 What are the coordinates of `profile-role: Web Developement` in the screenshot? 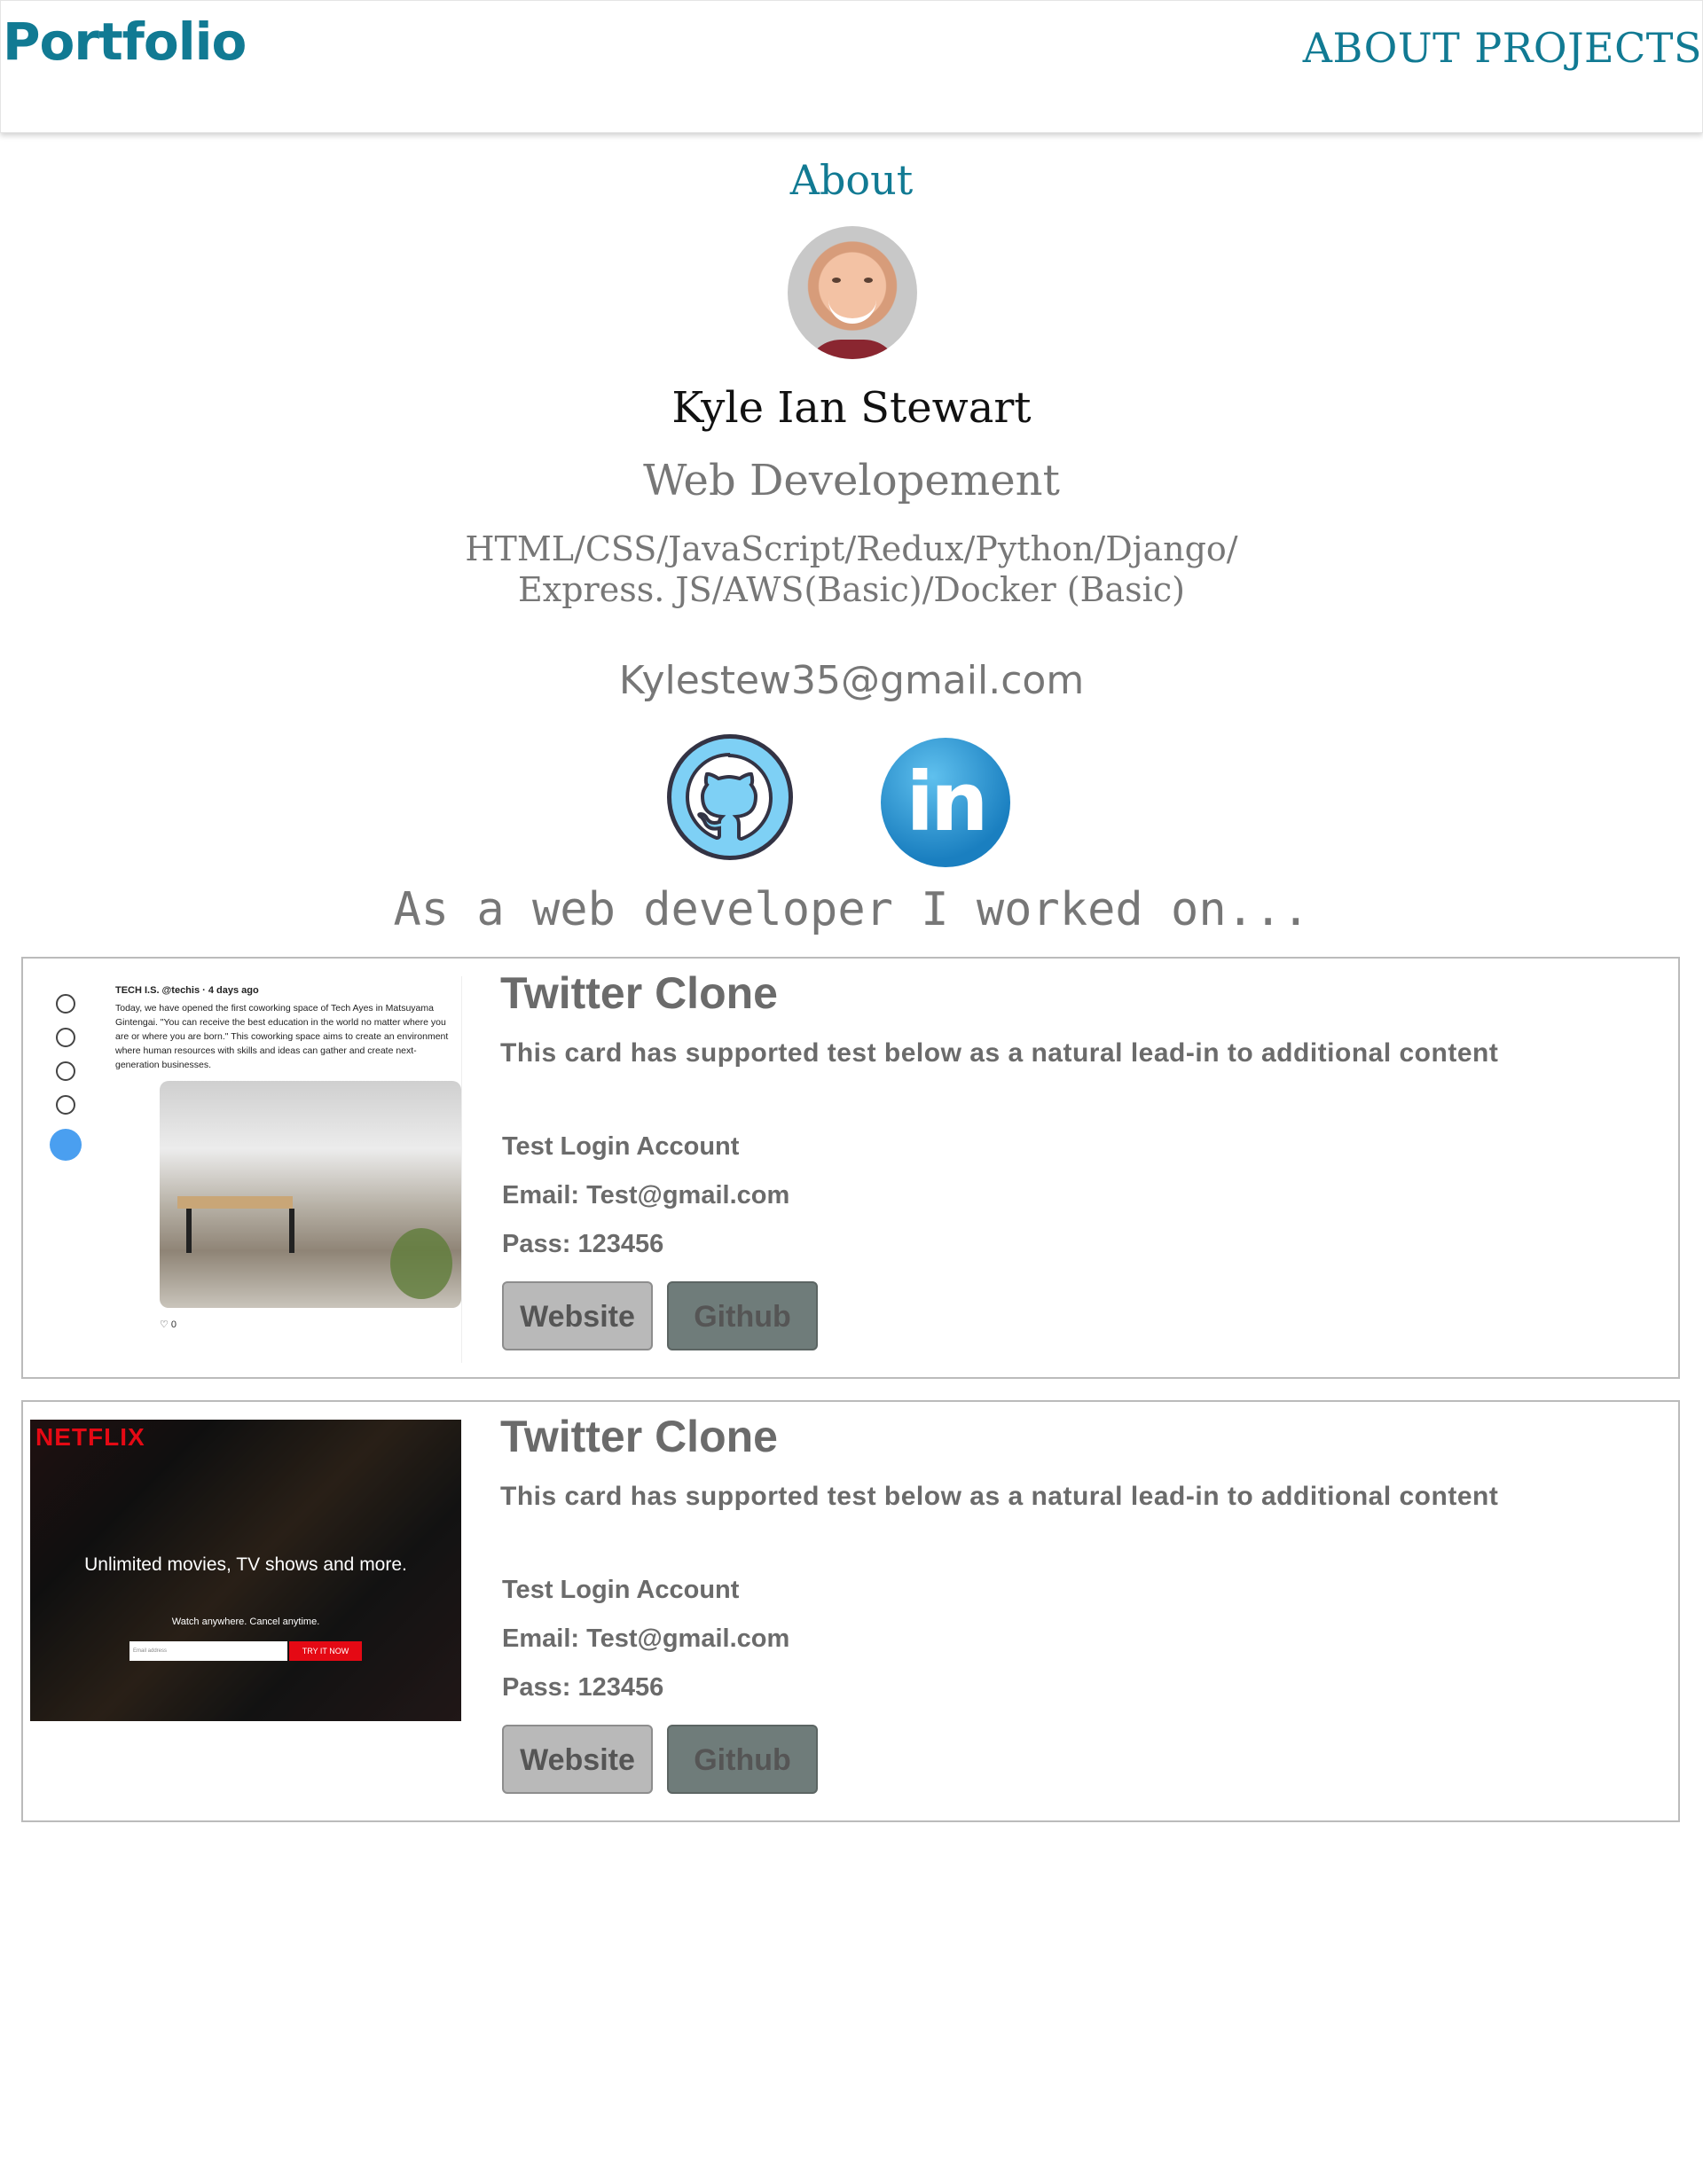 It's located at (851, 480).